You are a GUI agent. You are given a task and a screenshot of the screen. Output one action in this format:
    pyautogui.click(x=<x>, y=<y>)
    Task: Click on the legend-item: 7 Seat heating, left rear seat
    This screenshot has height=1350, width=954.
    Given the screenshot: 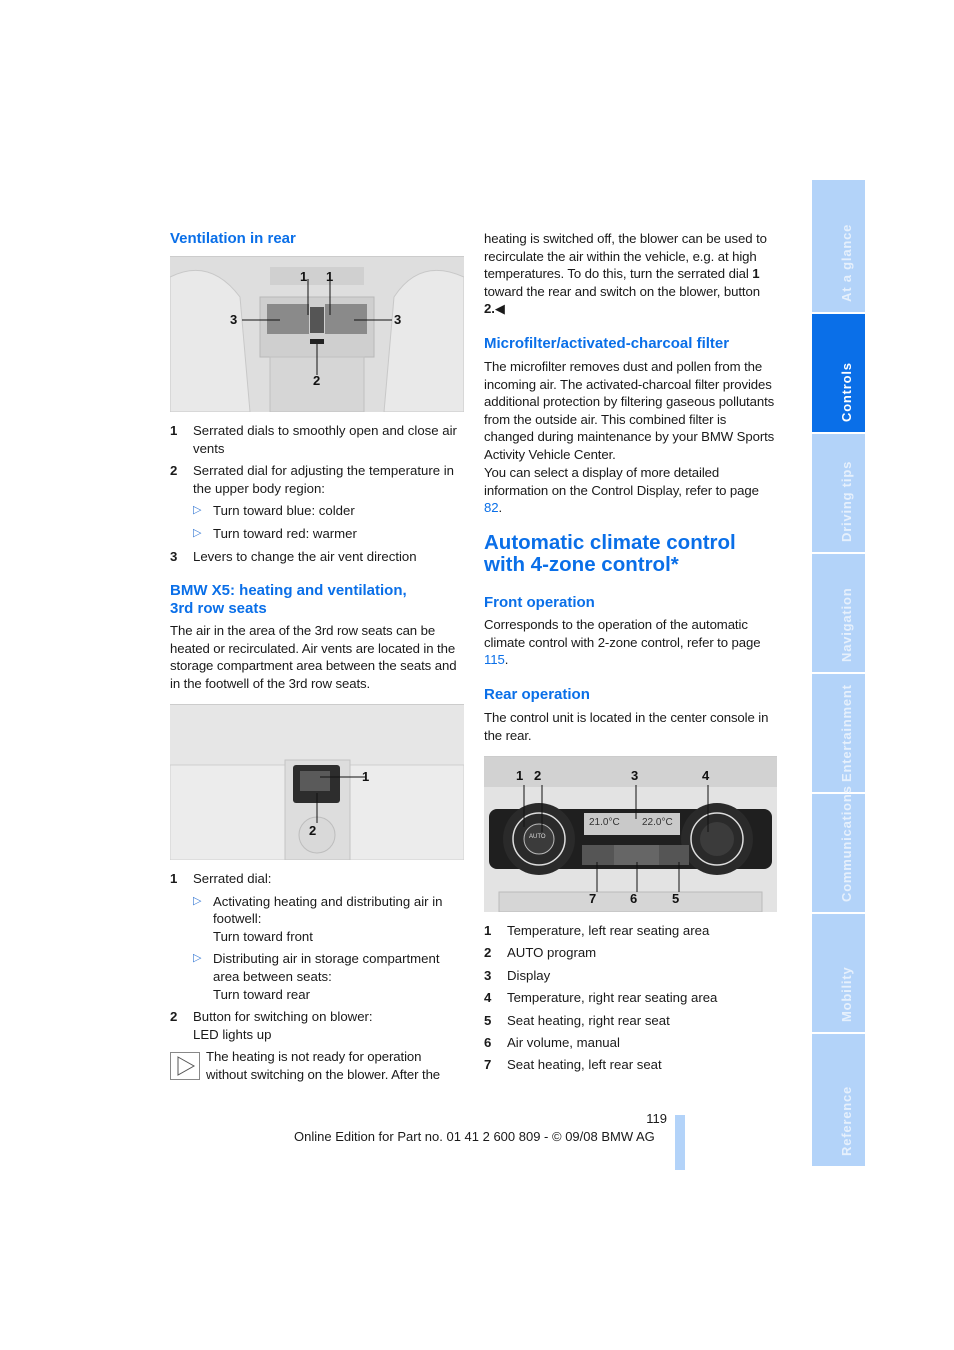 What is the action you would take?
    pyautogui.click(x=573, y=1065)
    